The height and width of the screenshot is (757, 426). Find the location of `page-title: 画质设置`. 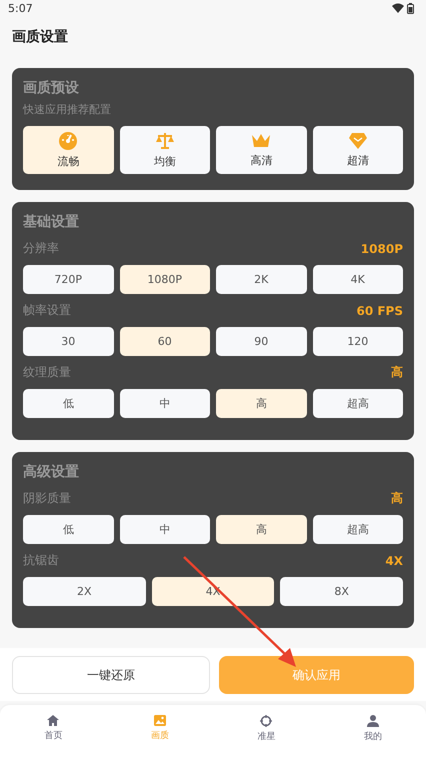

page-title: 画质设置 is located at coordinates (40, 37).